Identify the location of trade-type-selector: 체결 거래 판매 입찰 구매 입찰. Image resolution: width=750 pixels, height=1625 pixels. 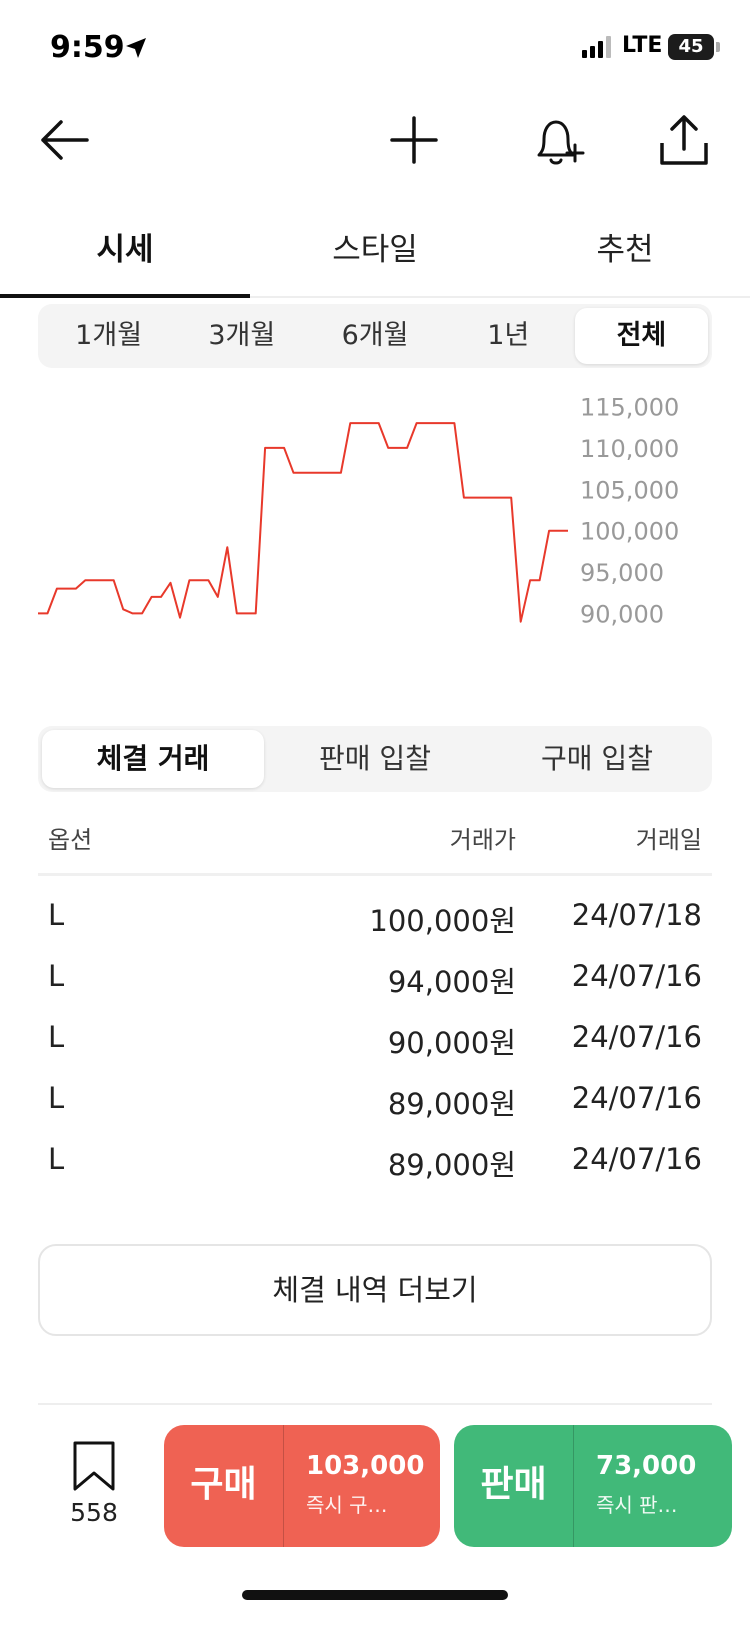
(375, 759).